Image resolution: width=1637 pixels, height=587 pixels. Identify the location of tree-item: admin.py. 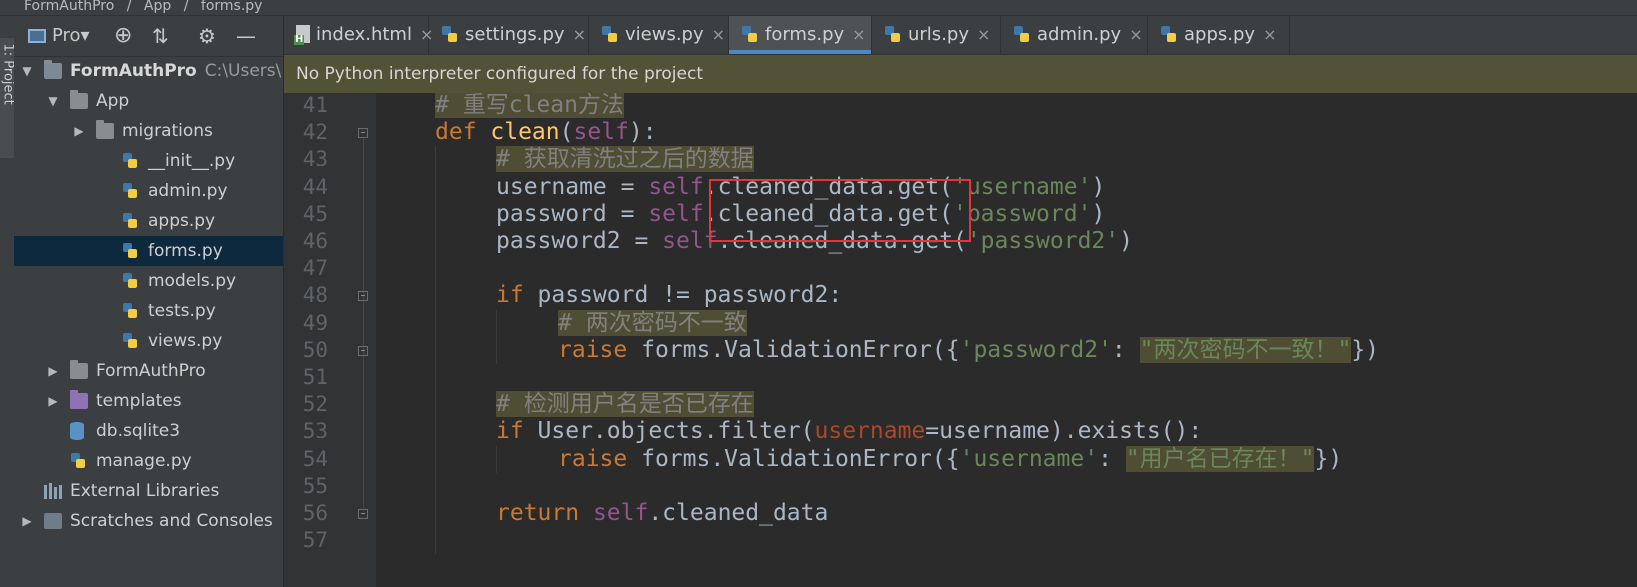
(148, 191).